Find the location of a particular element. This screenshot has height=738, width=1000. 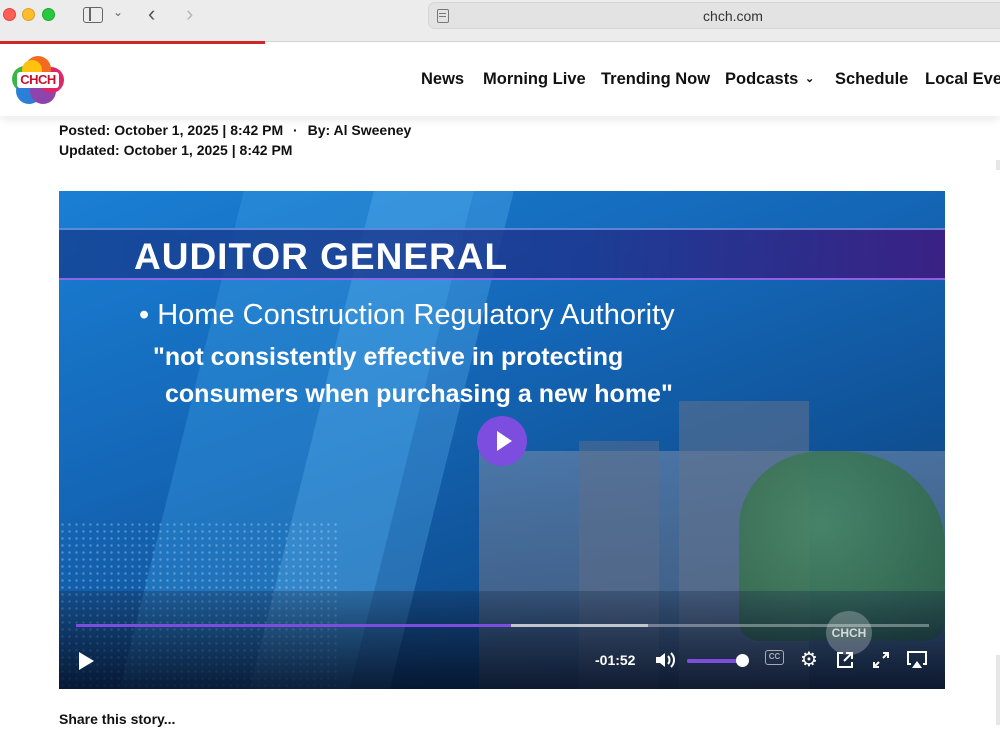

volume-slider is located at coordinates (715, 661).